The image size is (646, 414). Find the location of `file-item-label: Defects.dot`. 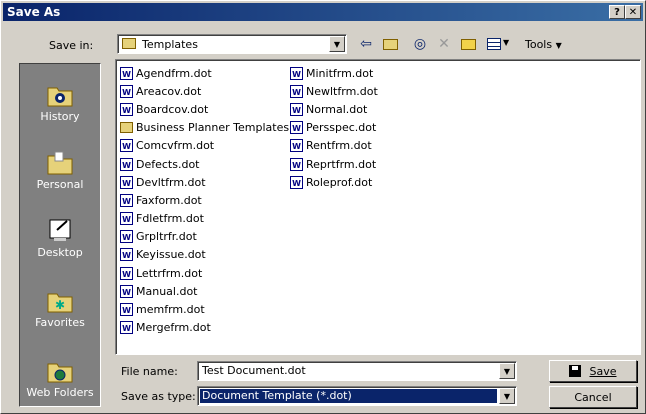

file-item-label: Defects.dot is located at coordinates (168, 164).